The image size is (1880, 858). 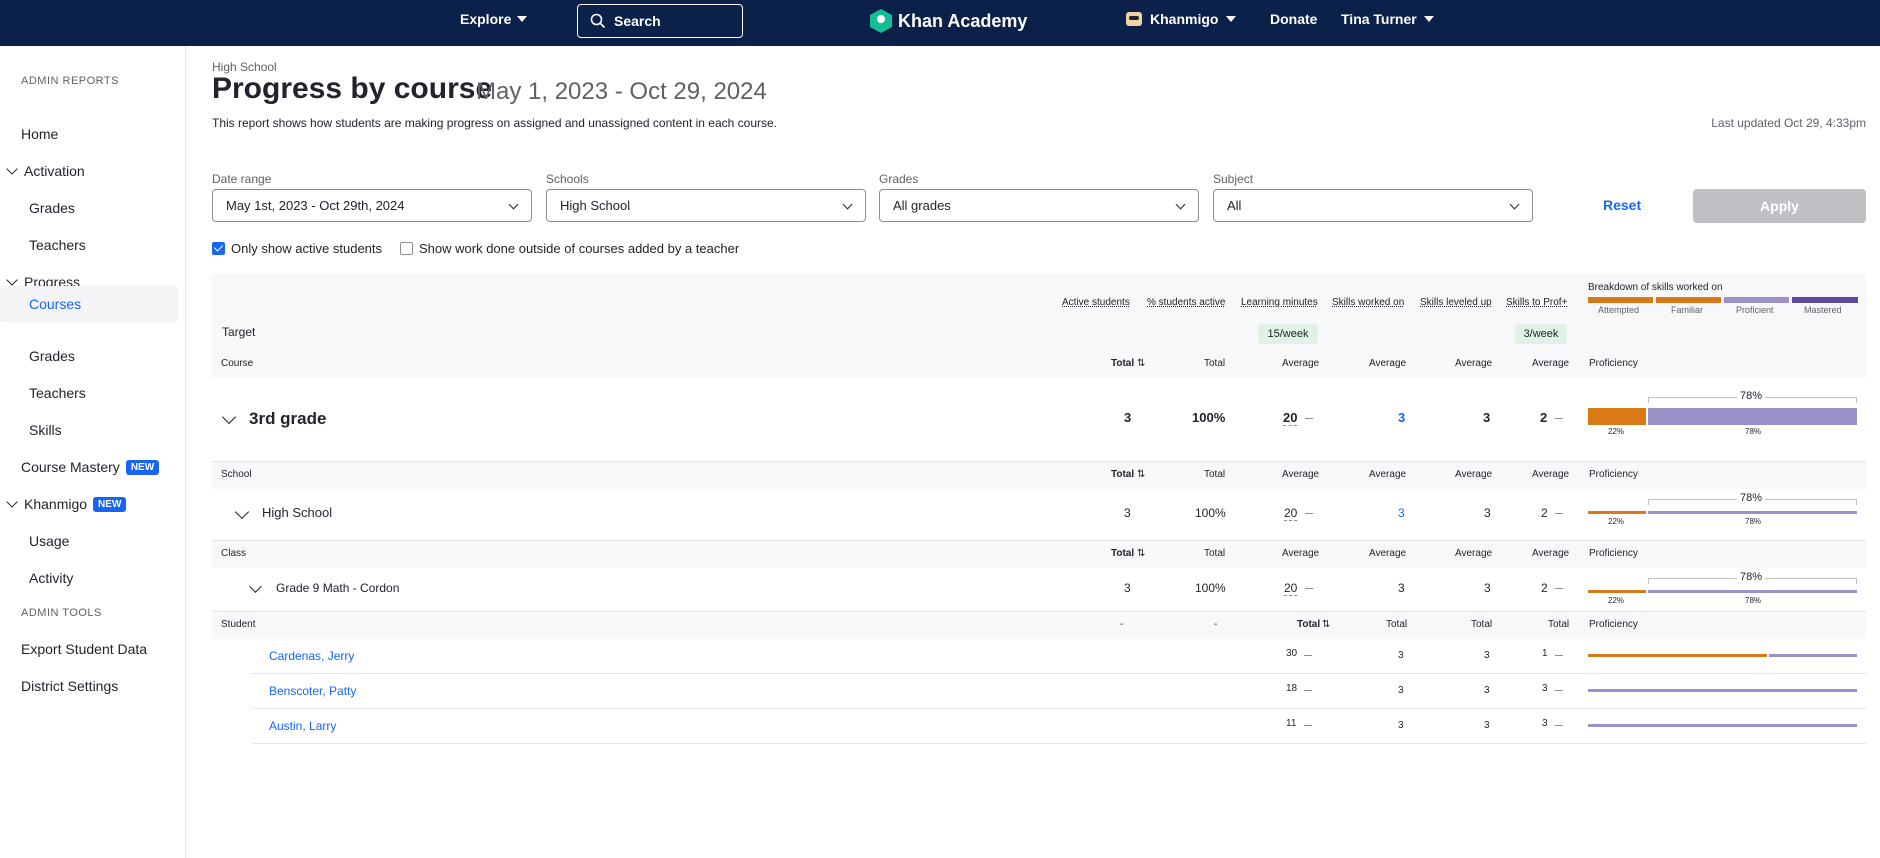 What do you see at coordinates (1751, 577) in the screenshot?
I see `bracket-label: 78%` at bounding box center [1751, 577].